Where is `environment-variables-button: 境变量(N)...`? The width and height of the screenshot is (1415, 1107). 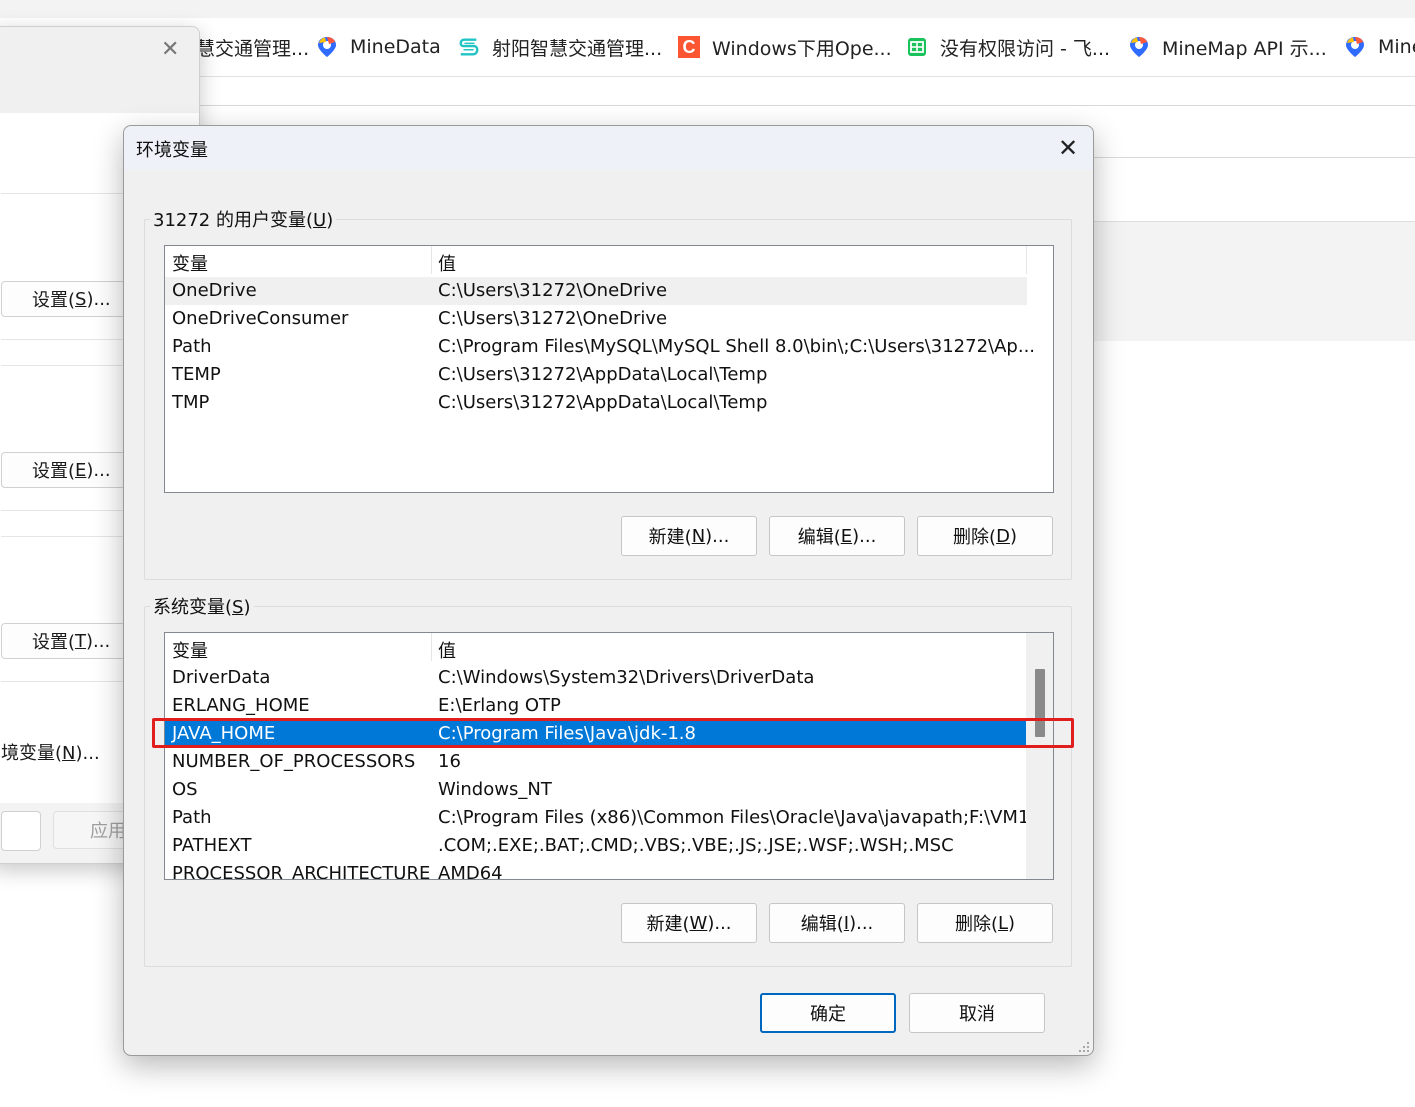 environment-variables-button: 境变量(N)... is located at coordinates (50, 752).